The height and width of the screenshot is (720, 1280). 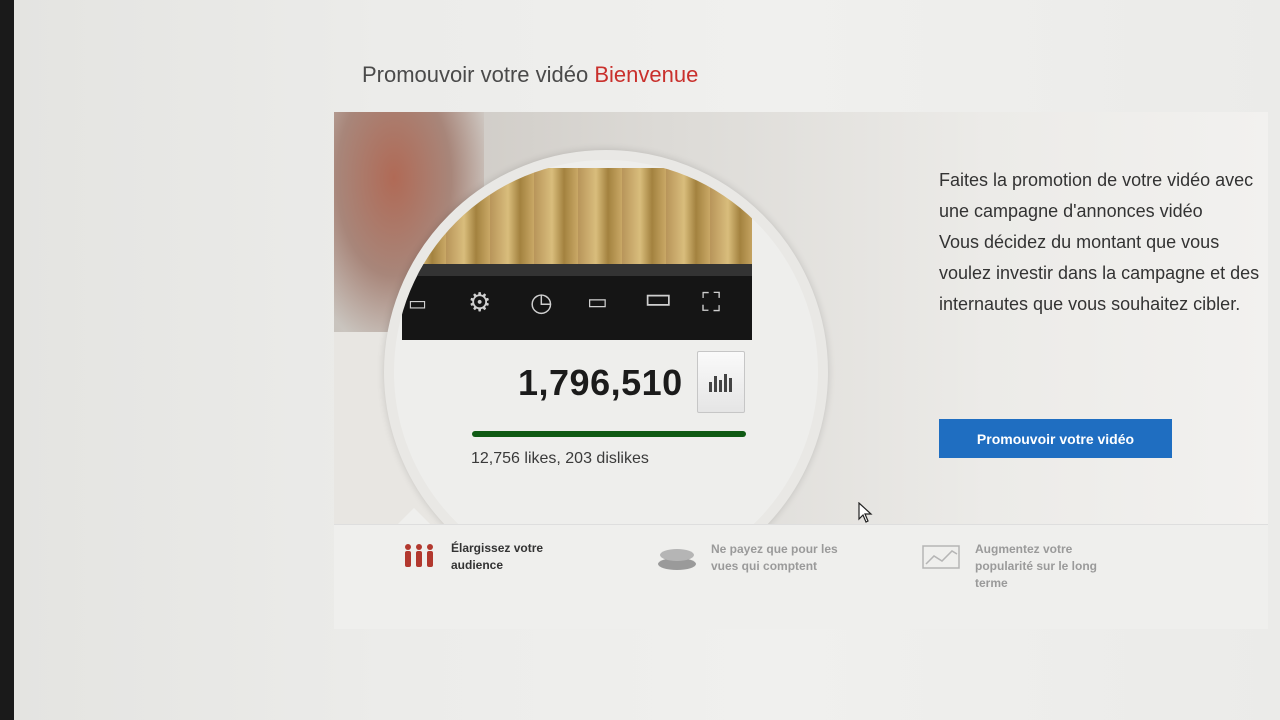 I want to click on feature-1-text: Élargissez votre audience, so click(x=497, y=556).